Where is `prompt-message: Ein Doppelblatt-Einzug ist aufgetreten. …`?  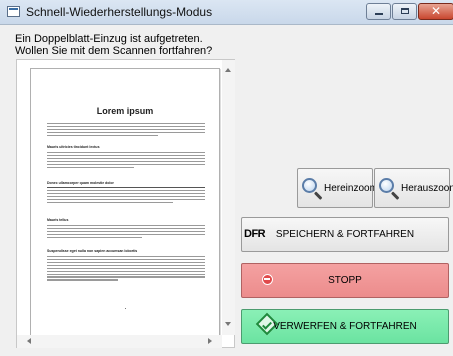
prompt-message: Ein Doppelblatt-Einzug ist aufgetreten. … is located at coordinates (113, 45).